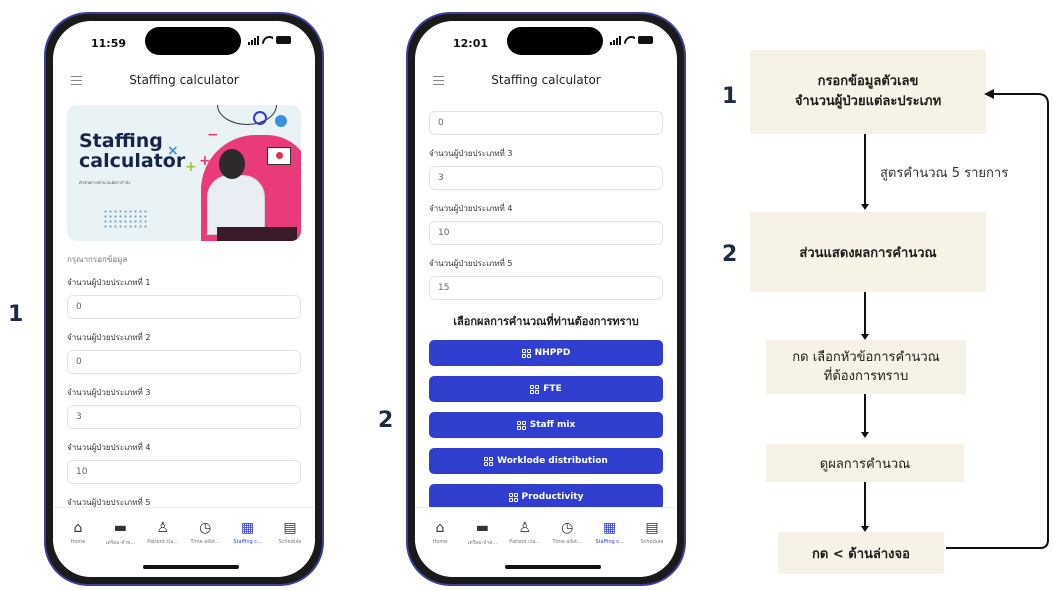  I want to click on fte-button: FTE, so click(546, 389).